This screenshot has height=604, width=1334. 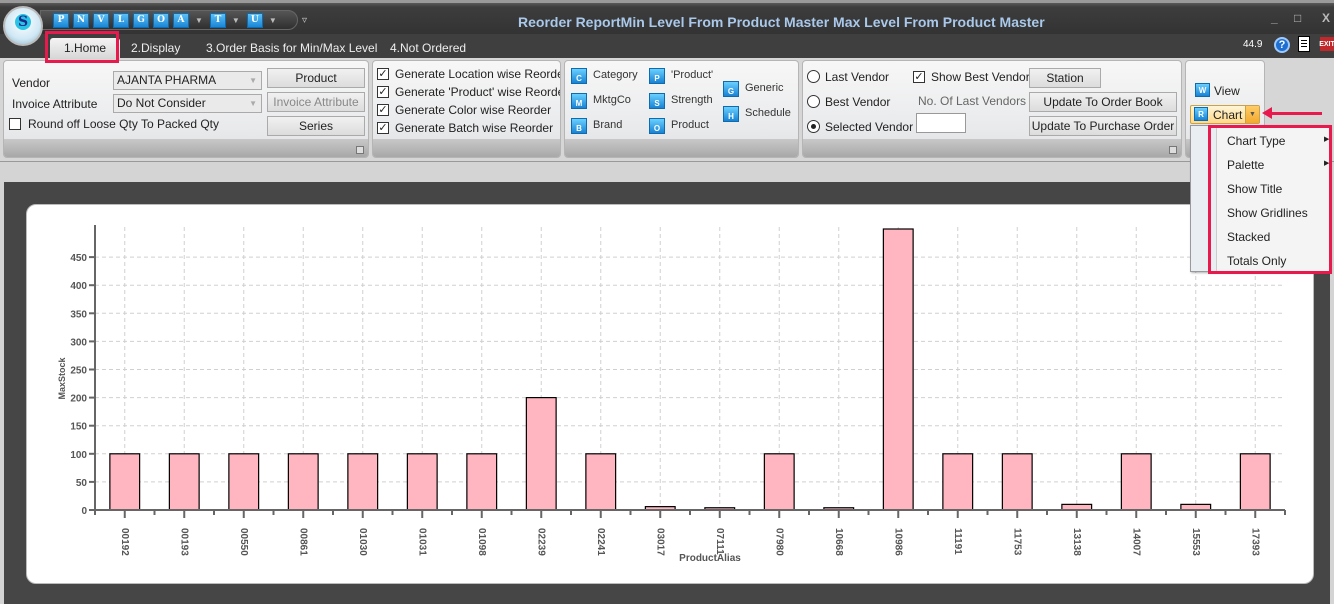 I want to click on vendor-select: AJANTA PHARMA ▼, so click(x=187, y=80).